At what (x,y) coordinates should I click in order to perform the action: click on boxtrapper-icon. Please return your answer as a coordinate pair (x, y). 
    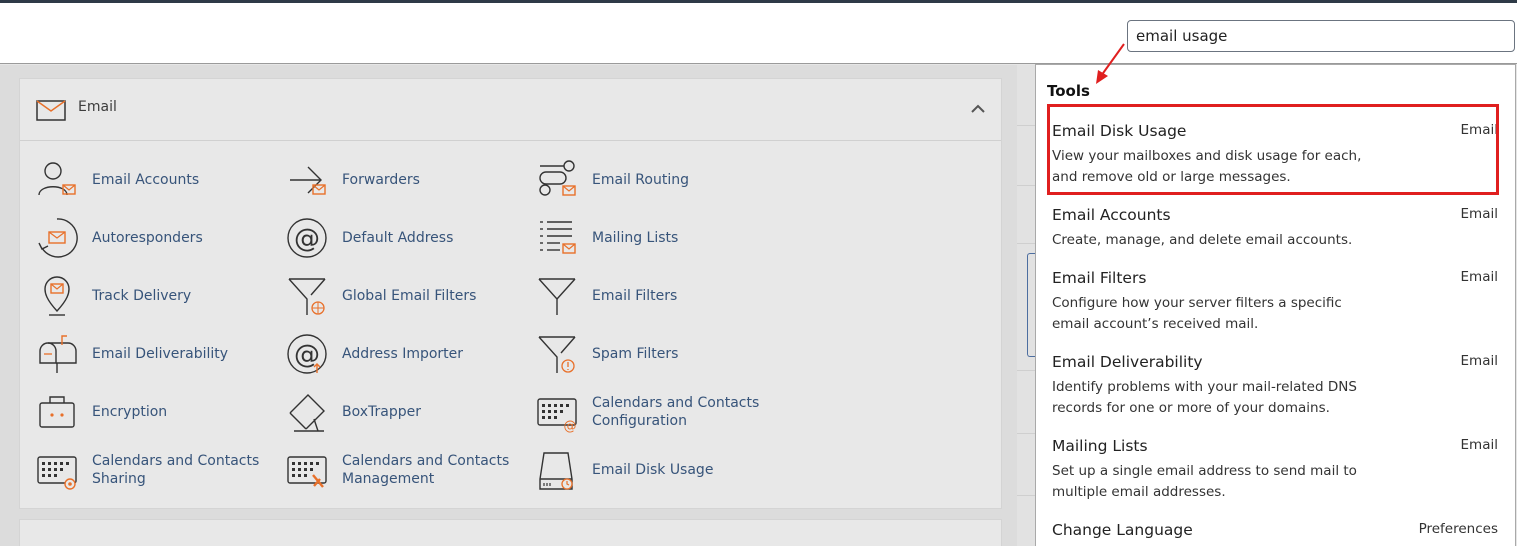
    Looking at the image, I should click on (307, 413).